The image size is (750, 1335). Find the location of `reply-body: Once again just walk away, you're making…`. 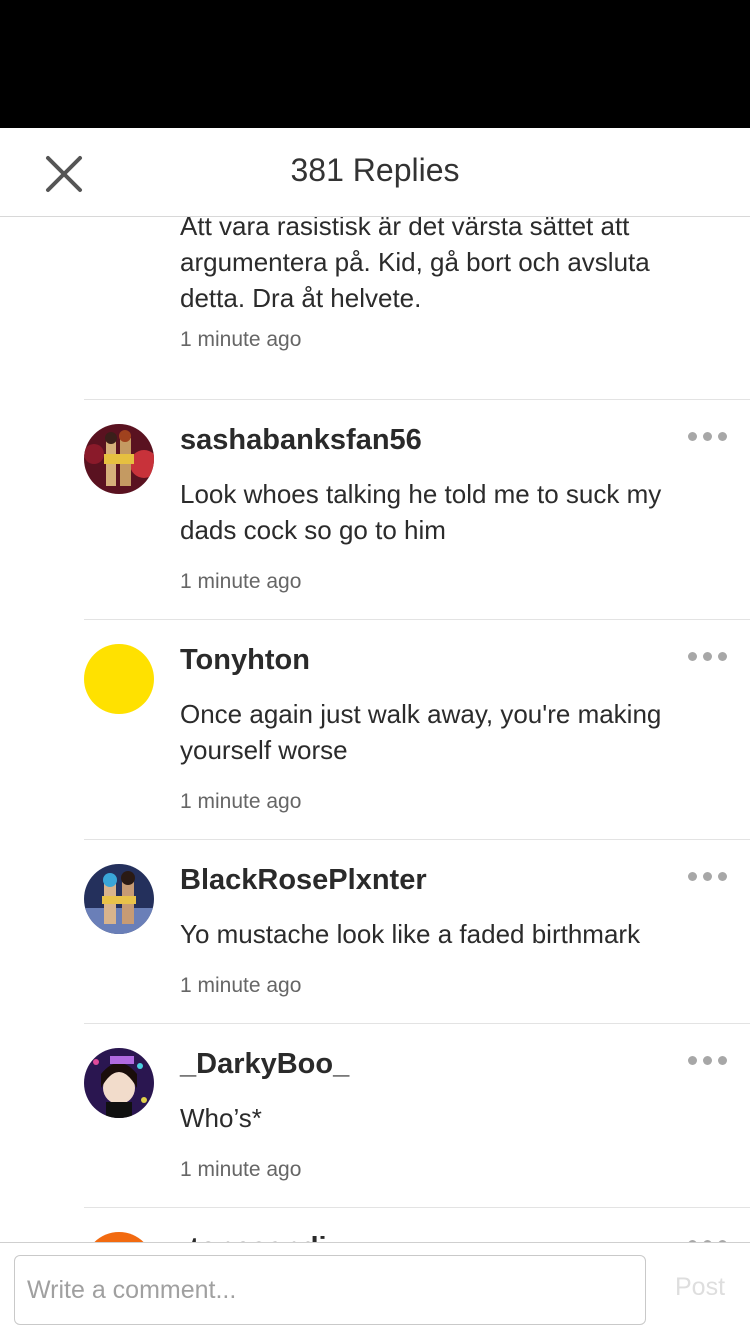

reply-body: Once again just walk away, you're making… is located at coordinates (421, 732).